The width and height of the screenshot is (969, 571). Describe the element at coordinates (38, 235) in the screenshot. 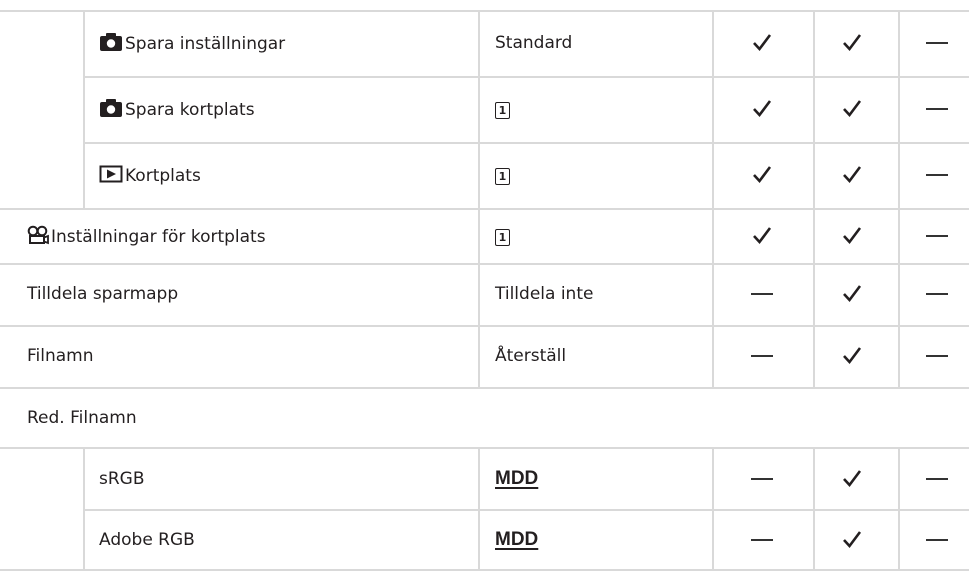

I see `video-icon` at that location.